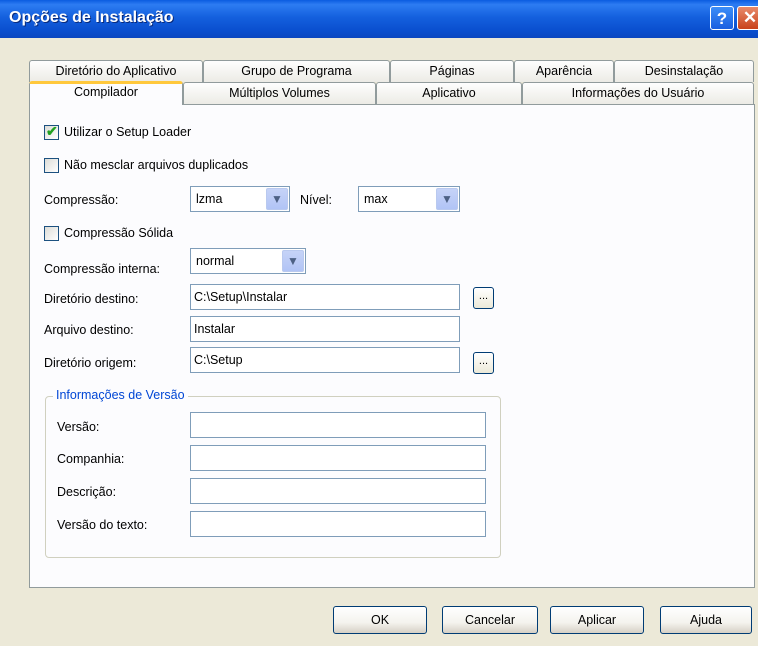 This screenshot has height=646, width=758. What do you see at coordinates (87, 492) in the screenshot?
I see `description-label: Descrição:` at bounding box center [87, 492].